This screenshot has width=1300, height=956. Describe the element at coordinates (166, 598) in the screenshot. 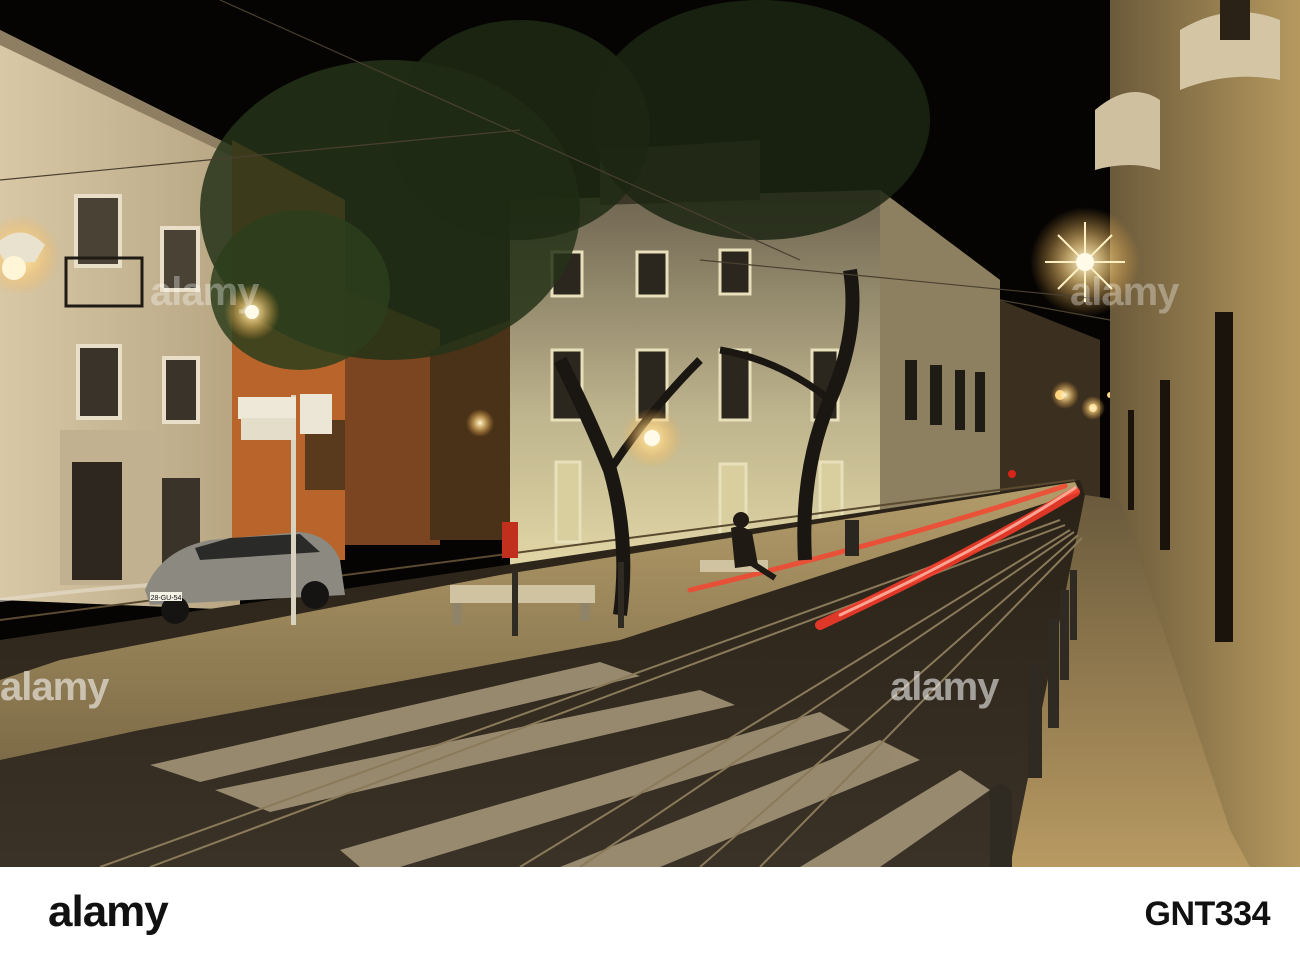

I see `license-plate: 28-GU-54` at that location.